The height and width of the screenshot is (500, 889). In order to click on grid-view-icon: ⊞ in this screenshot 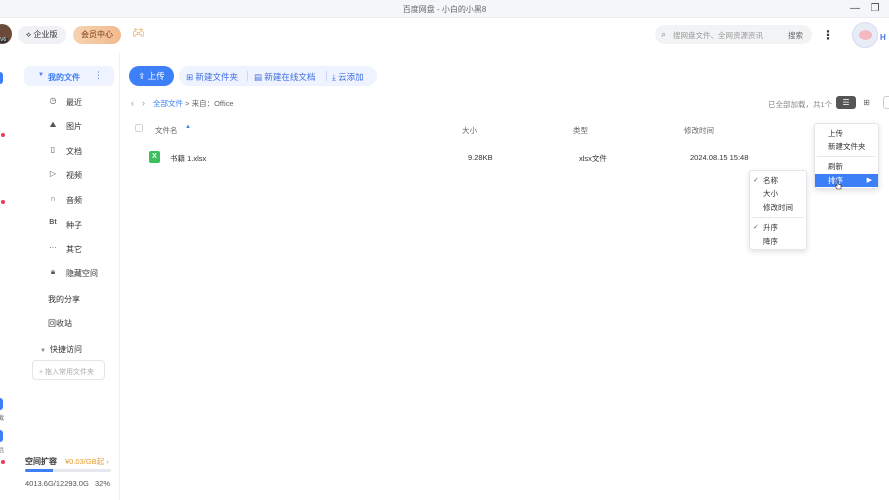, I will do `click(866, 102)`.